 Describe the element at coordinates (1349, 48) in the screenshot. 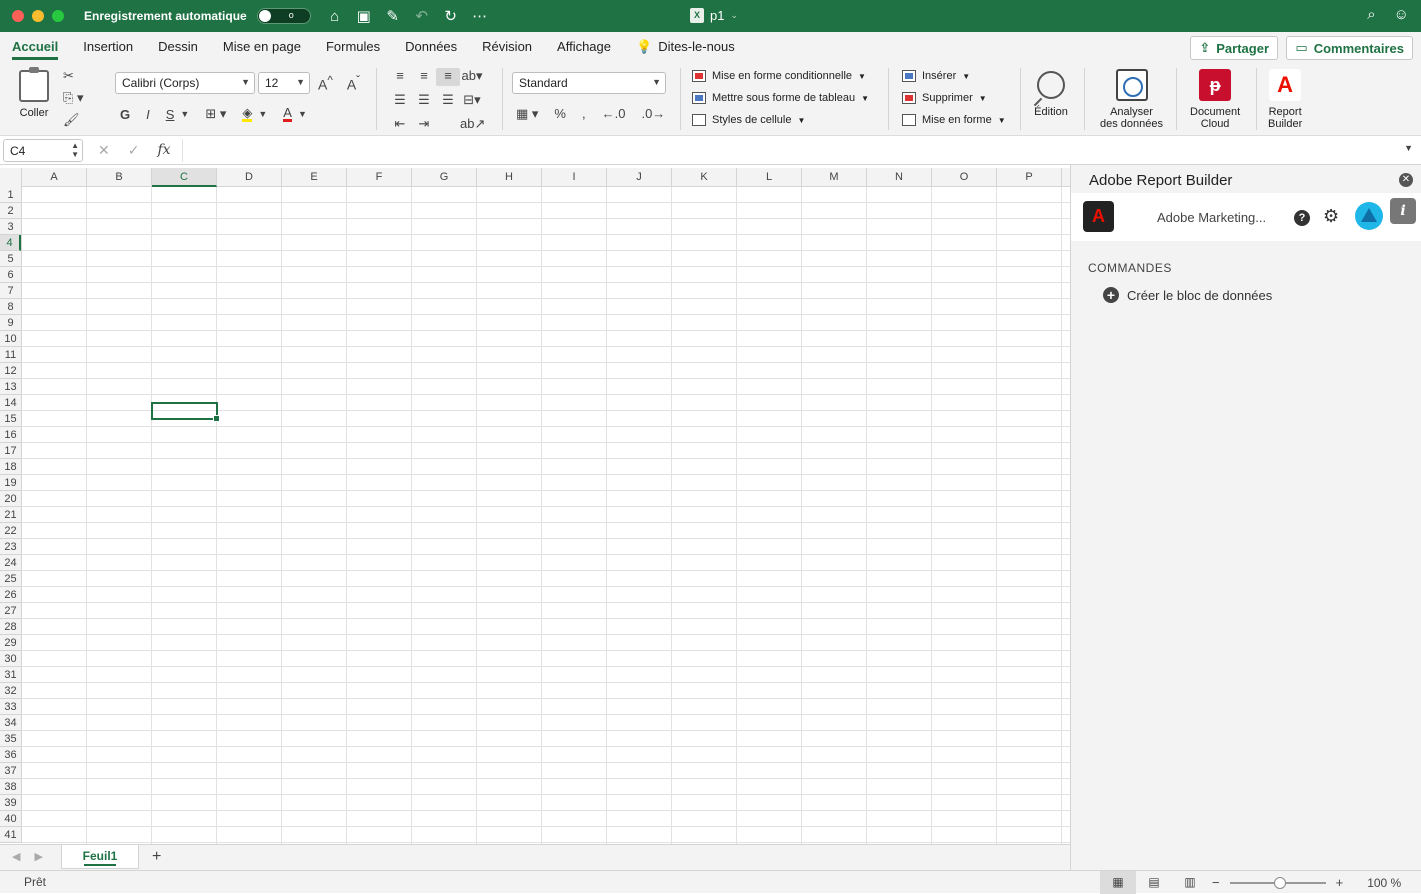

I see `comments-button: ▭ Commentaires` at that location.